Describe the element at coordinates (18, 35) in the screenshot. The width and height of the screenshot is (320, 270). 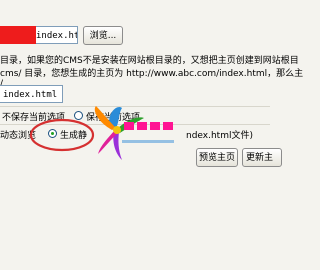
I see `redacted-block` at that location.